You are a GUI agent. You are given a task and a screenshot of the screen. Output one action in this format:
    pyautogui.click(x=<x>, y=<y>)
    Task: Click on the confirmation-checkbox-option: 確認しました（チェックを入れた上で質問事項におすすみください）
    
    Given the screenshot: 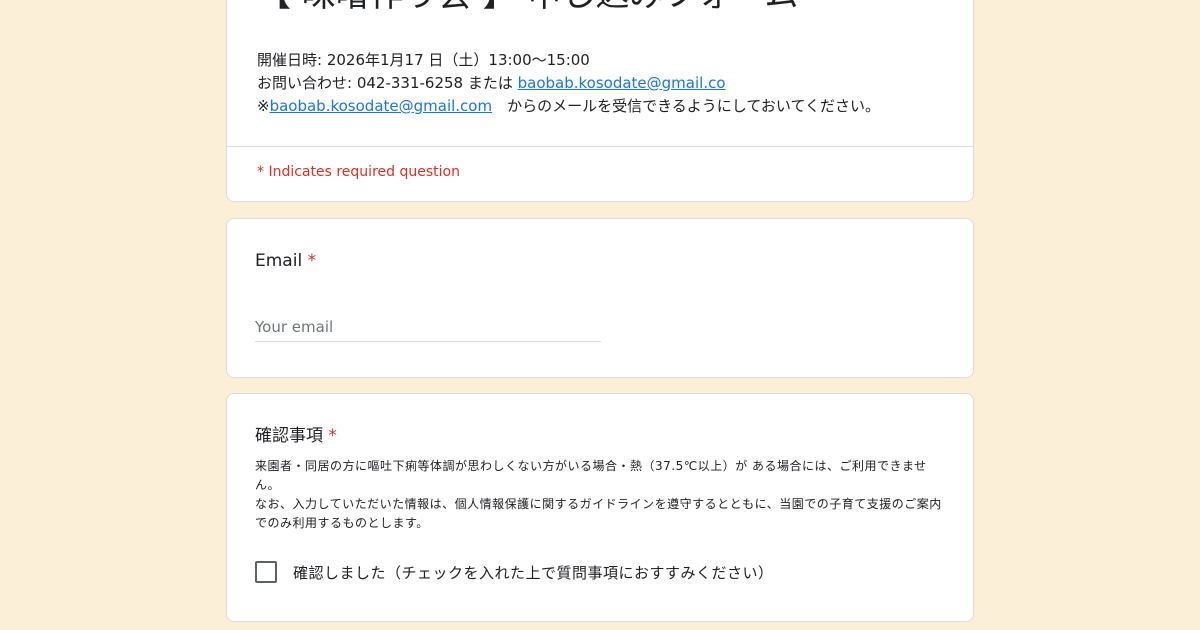 What is the action you would take?
    pyautogui.click(x=514, y=572)
    